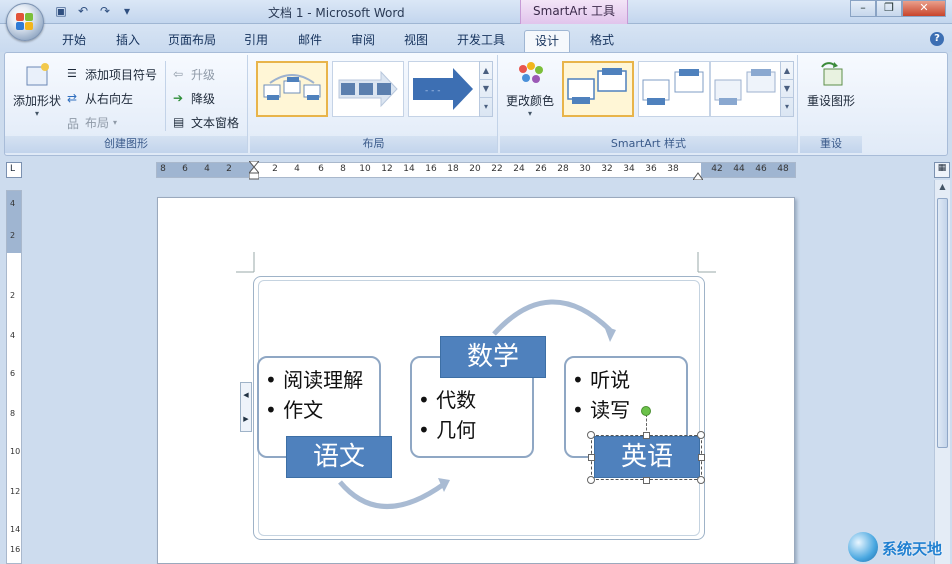 The height and width of the screenshot is (564, 952). What do you see at coordinates (493, 357) in the screenshot?
I see `smartart-title-shape: 数学` at bounding box center [493, 357].